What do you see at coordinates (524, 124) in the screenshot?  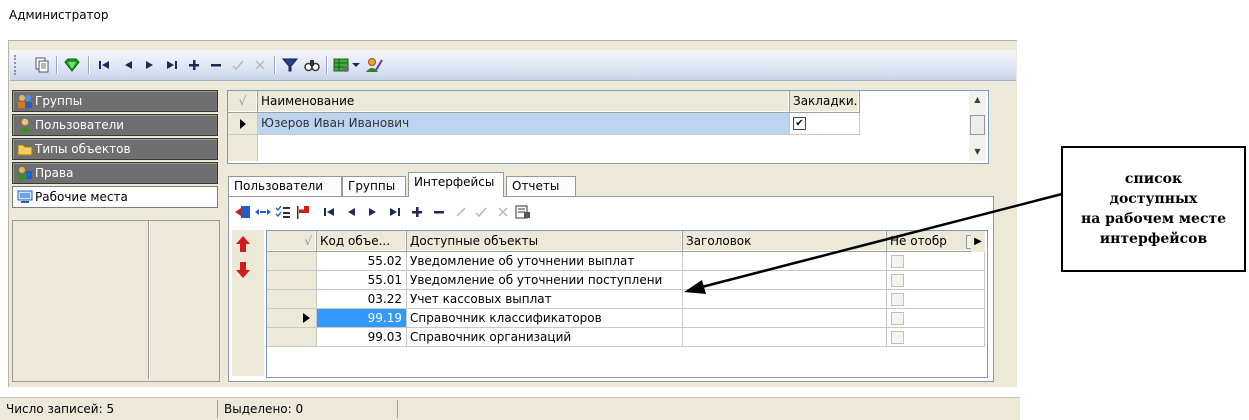 I see `table-row-name: Юзеров Иван Иванович` at bounding box center [524, 124].